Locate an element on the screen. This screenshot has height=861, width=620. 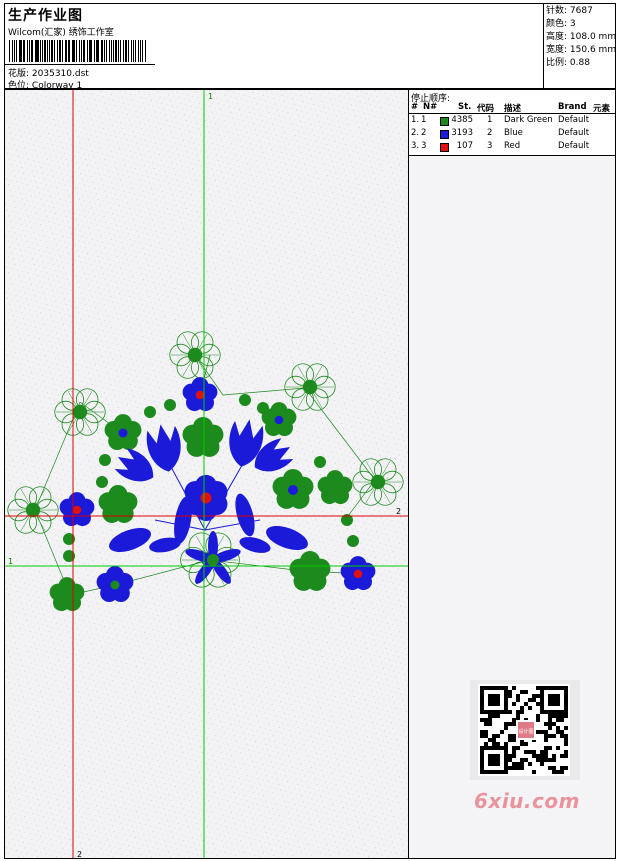
row-code: 1 is located at coordinates (490, 120).